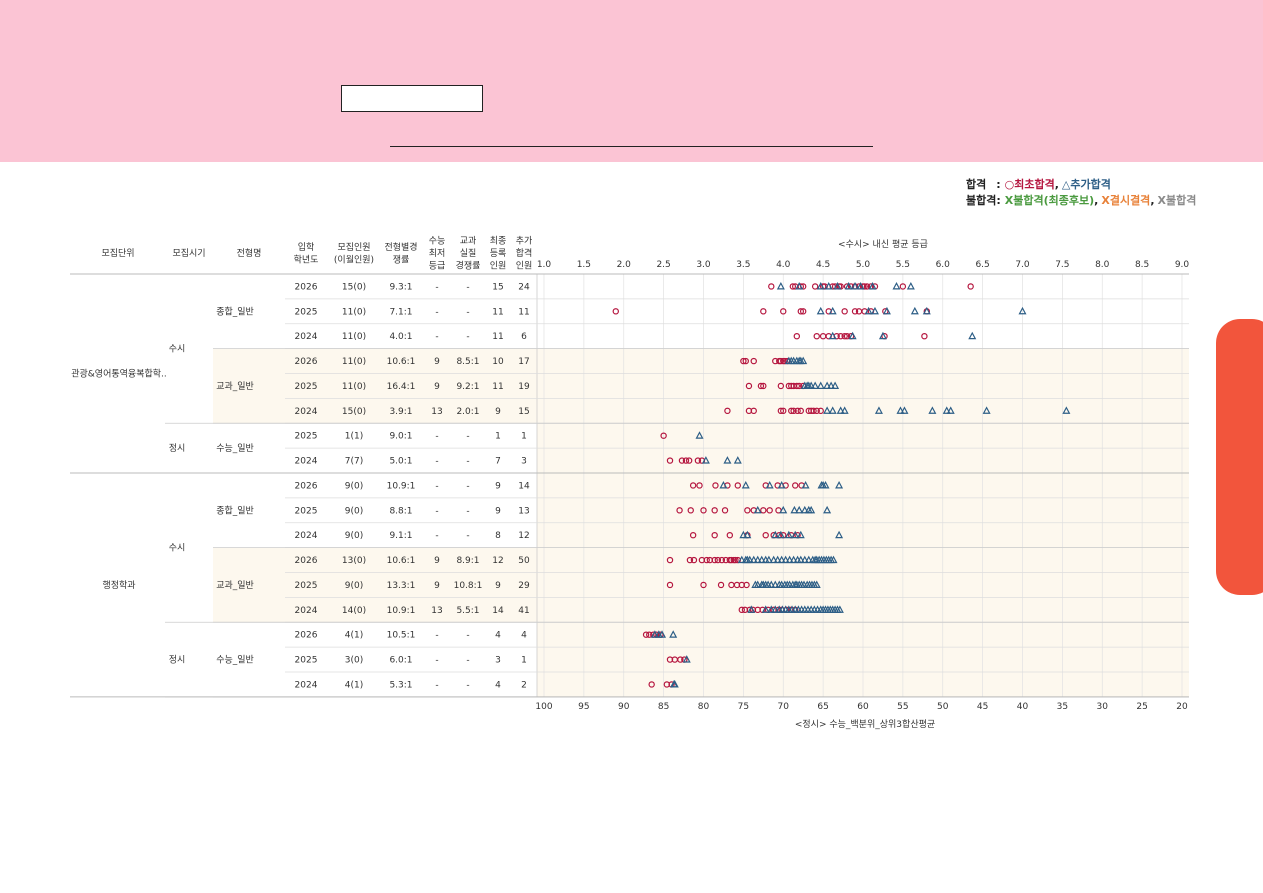  What do you see at coordinates (544, 265) in the screenshot?
I see `top-tick-label: 1.0` at bounding box center [544, 265].